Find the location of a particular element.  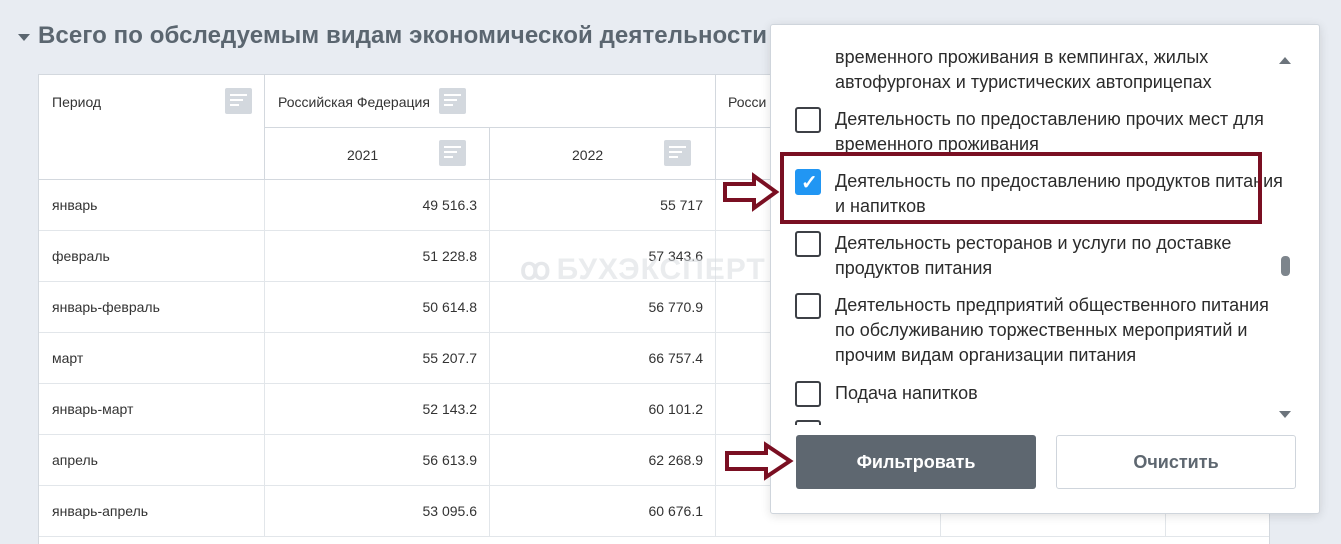

cell-period: февраль is located at coordinates (152, 256).